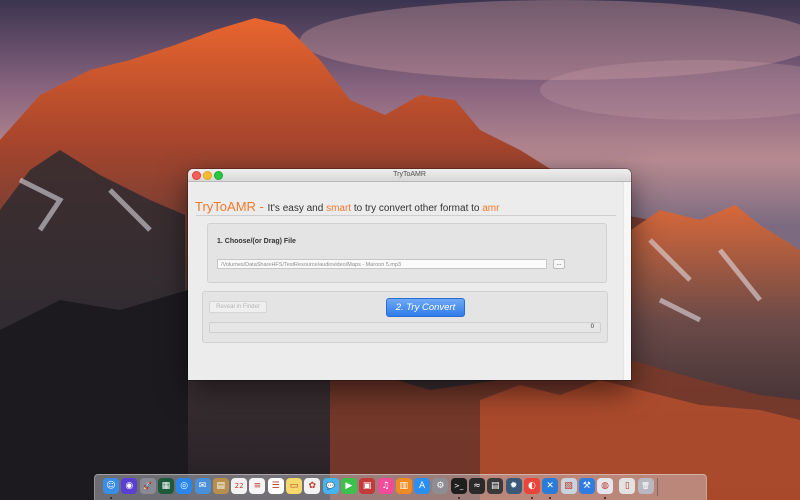 This screenshot has width=800, height=500. Describe the element at coordinates (339, 208) in the screenshot. I see `tagline-smart: smart` at that location.